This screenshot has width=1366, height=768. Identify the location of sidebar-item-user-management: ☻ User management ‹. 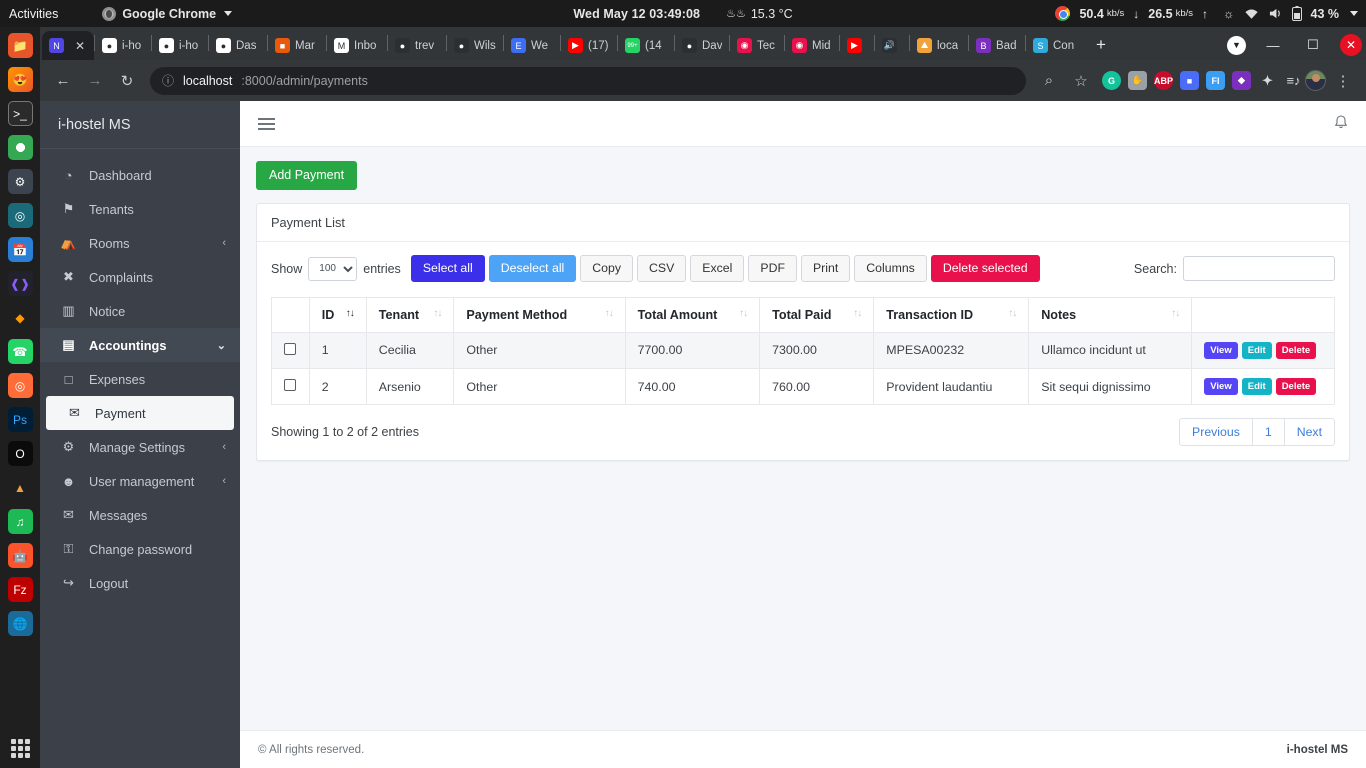
(140, 481).